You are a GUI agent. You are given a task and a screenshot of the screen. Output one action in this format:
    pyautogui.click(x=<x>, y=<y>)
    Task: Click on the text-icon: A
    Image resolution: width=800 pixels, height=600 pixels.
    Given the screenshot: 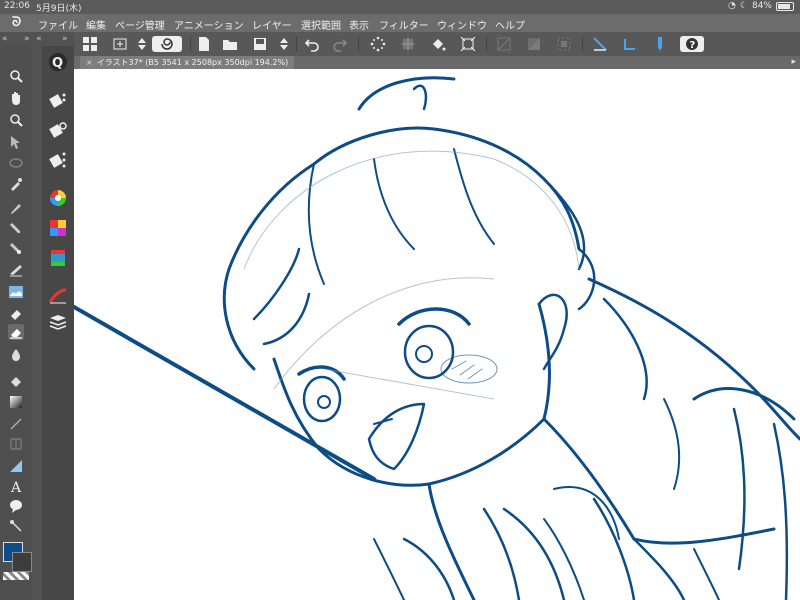 What is the action you would take?
    pyautogui.click(x=16, y=486)
    